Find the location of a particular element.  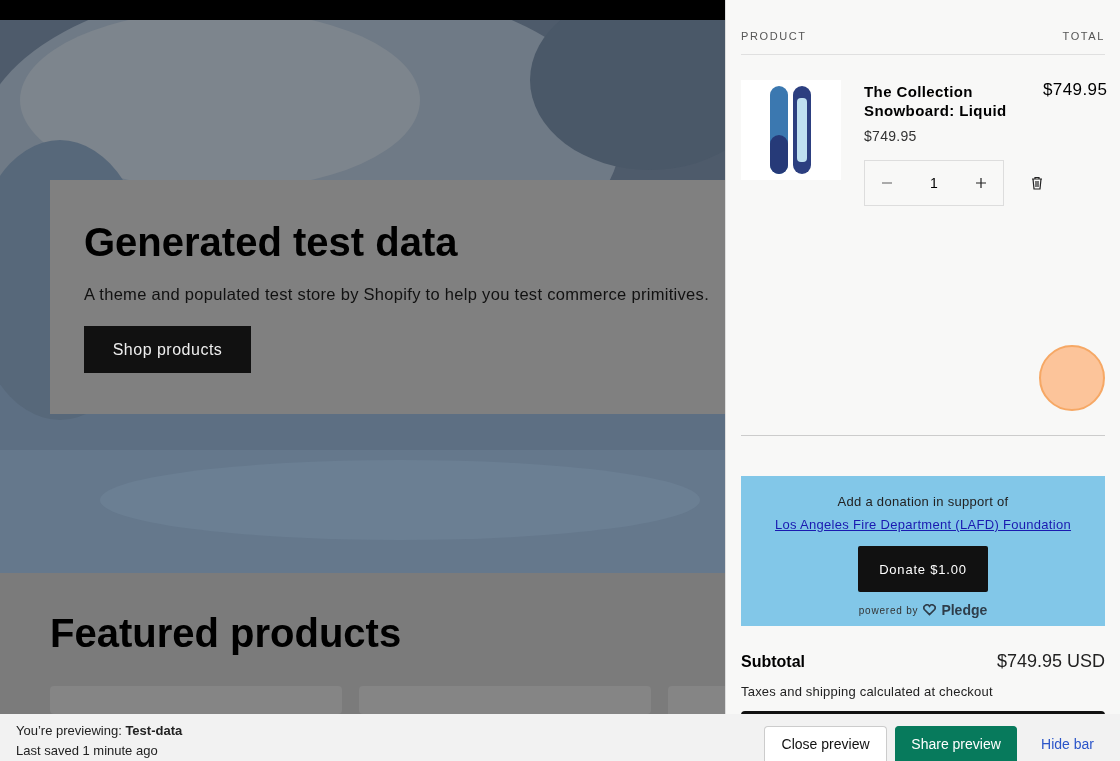

powered-by-text: powered by is located at coordinates (888, 610).